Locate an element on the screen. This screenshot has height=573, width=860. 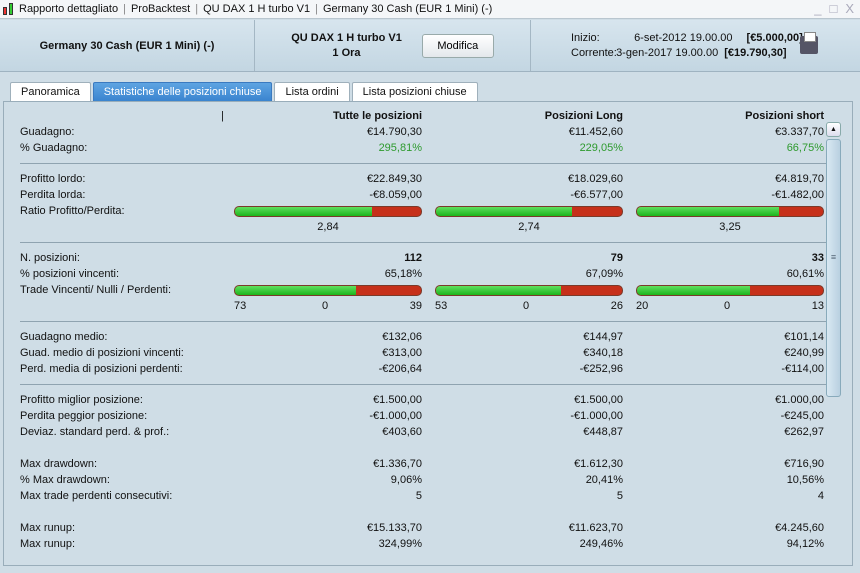
stat-label: Max drawdown: is located at coordinates (59, 464).